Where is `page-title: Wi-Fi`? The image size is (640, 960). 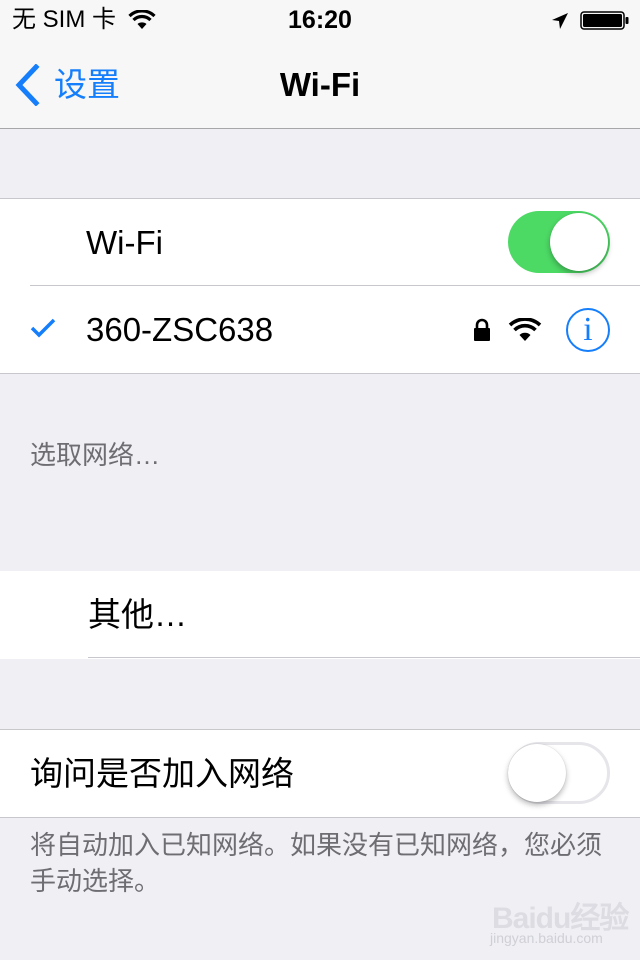 page-title: Wi-Fi is located at coordinates (320, 84).